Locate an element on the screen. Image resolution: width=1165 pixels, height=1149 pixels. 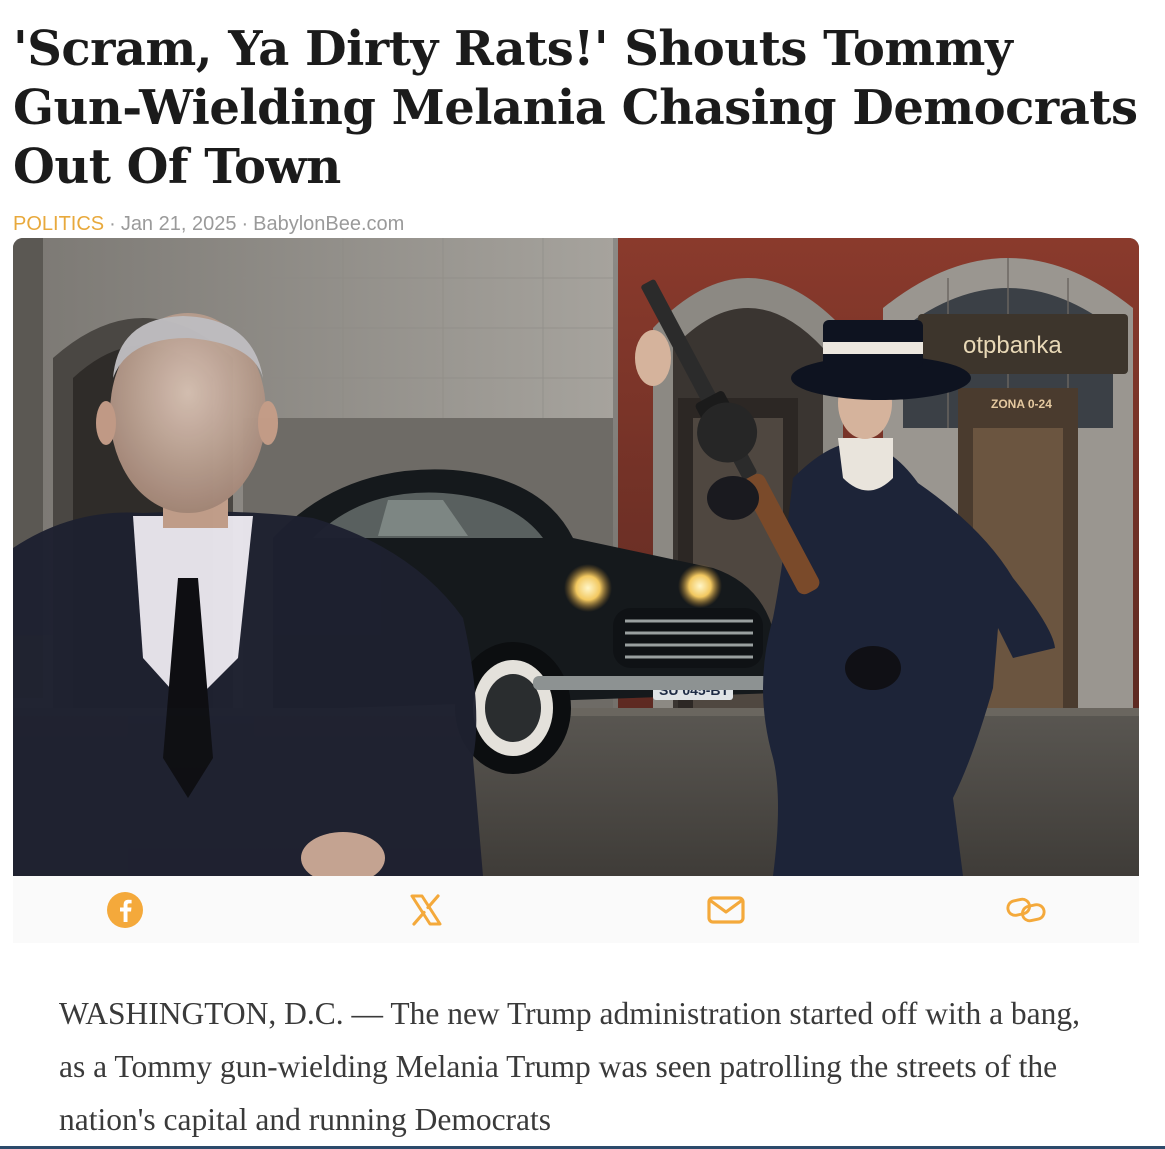
share-facebook-button is located at coordinates (125, 910).